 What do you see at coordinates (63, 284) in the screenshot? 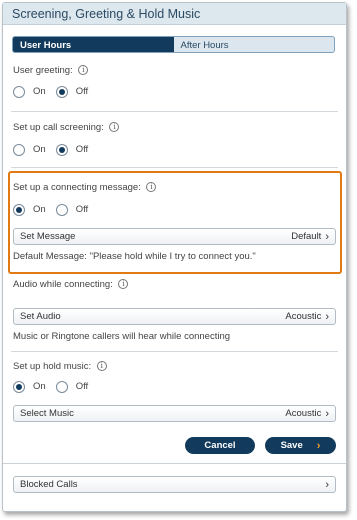
I see `audio-text: Audio while connecting:` at bounding box center [63, 284].